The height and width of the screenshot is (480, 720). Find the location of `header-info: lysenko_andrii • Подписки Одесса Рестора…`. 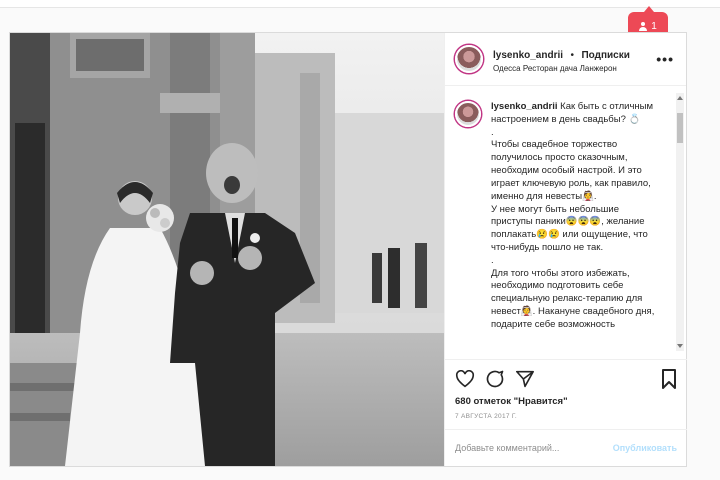

header-info: lysenko_andrii • Подписки Одесса Рестора… is located at coordinates (561, 59).